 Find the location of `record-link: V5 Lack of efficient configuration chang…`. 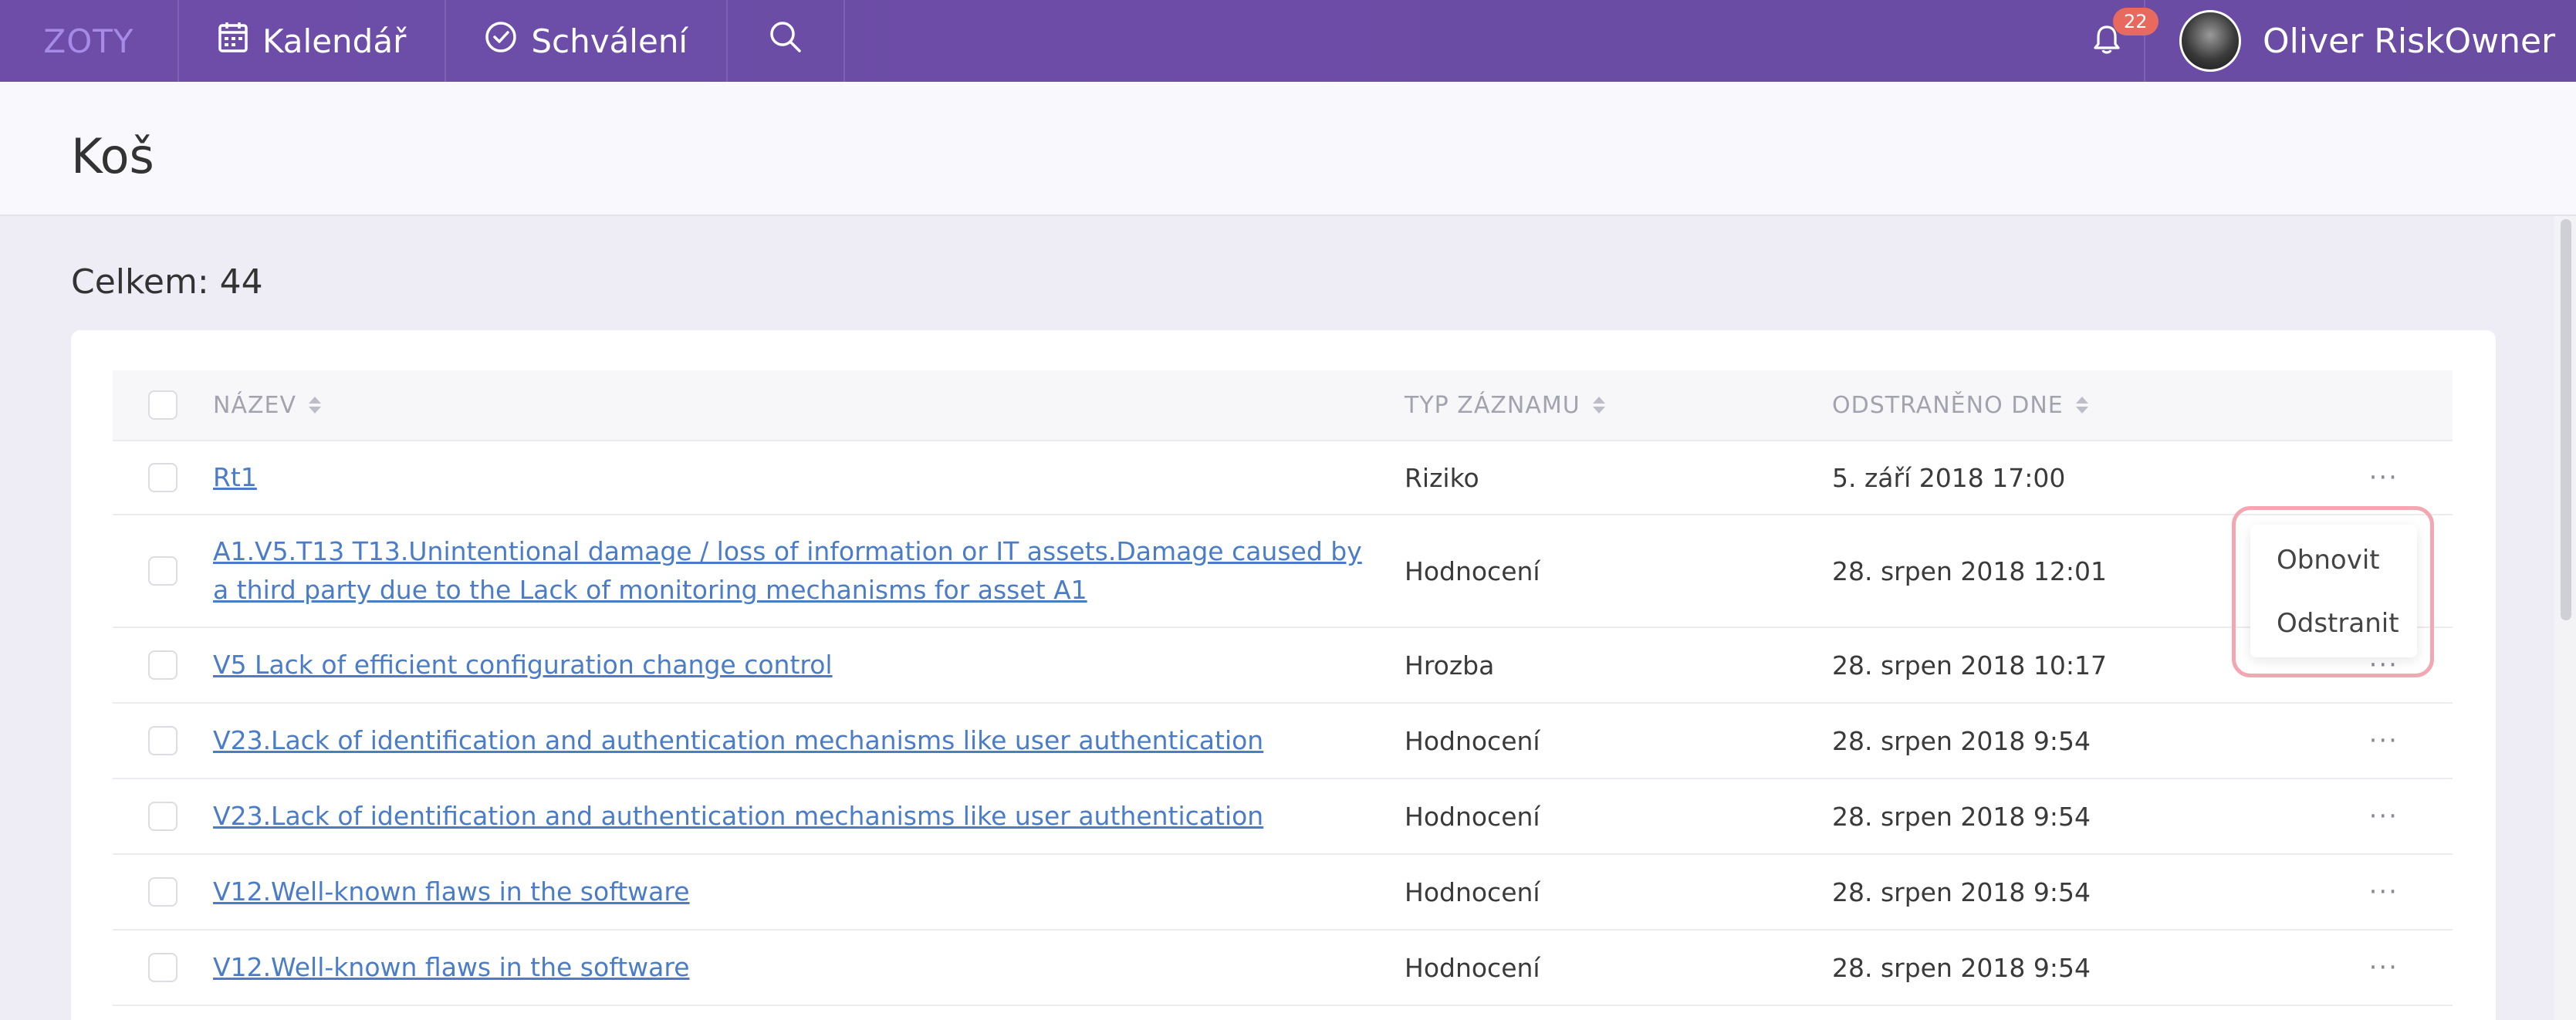

record-link: V5 Lack of efficient configuration chang… is located at coordinates (523, 665).